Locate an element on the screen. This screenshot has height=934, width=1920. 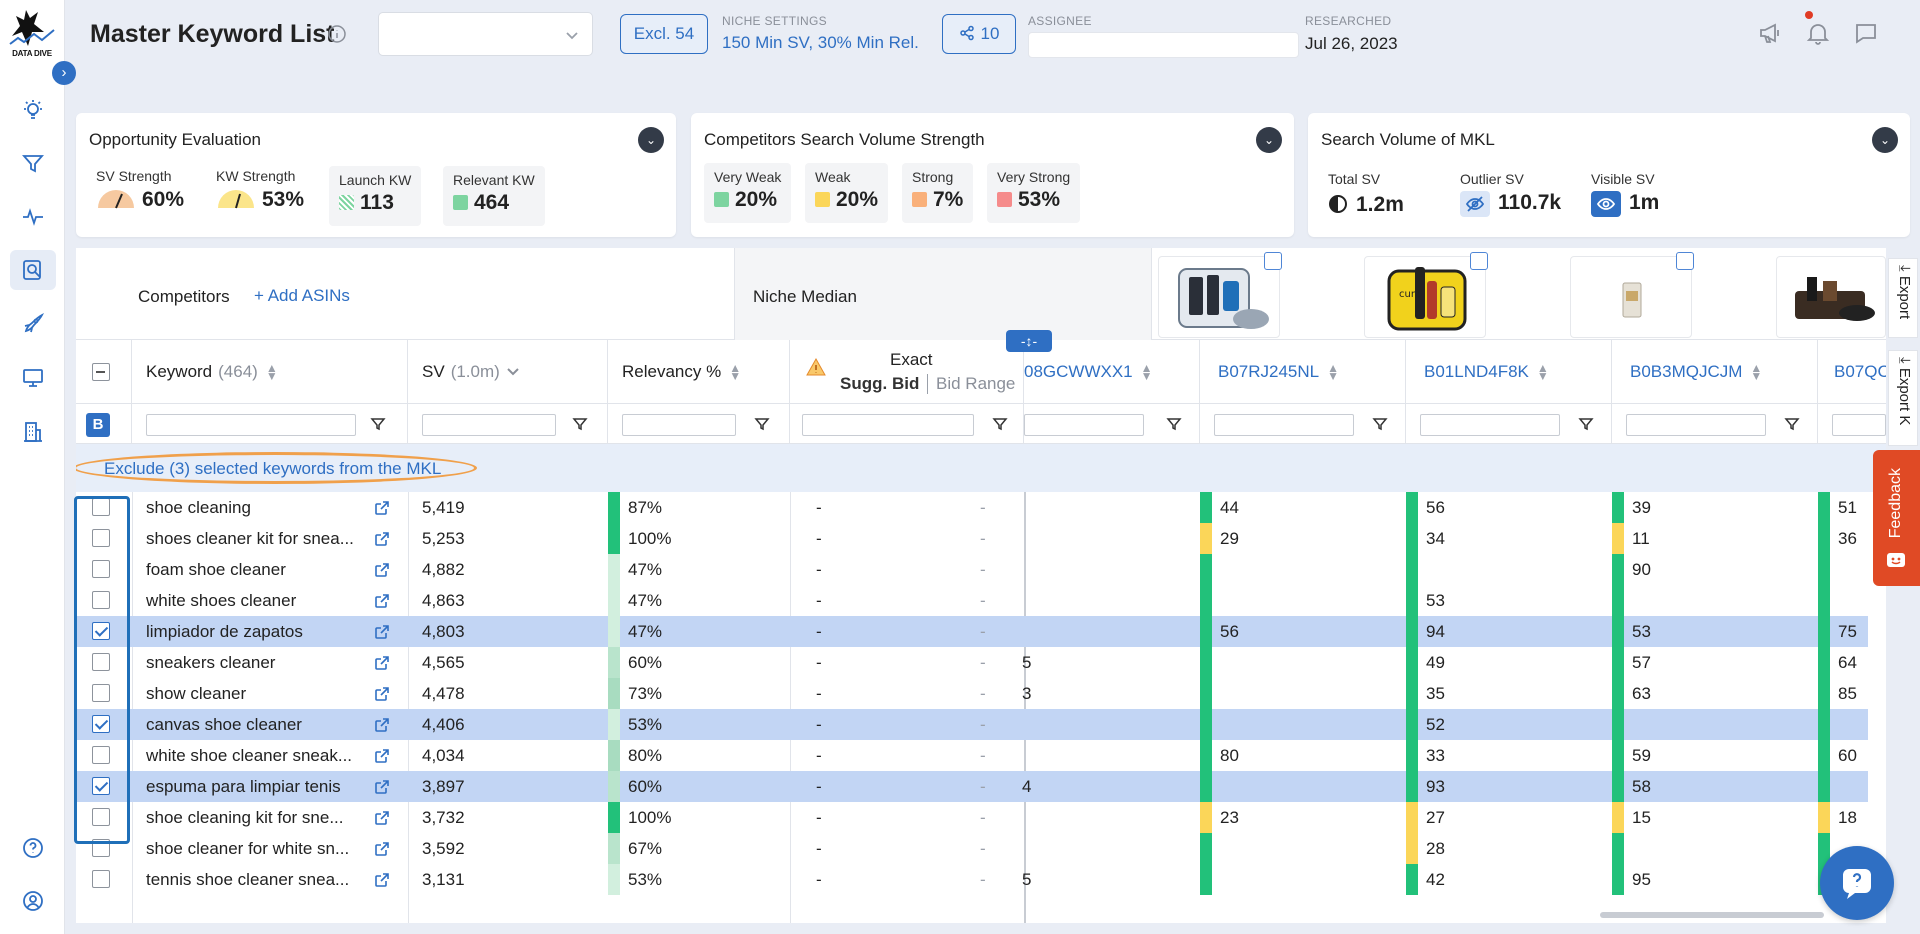
export-keywords-tab: ⤓ Export K is located at coordinates (1903, 398).